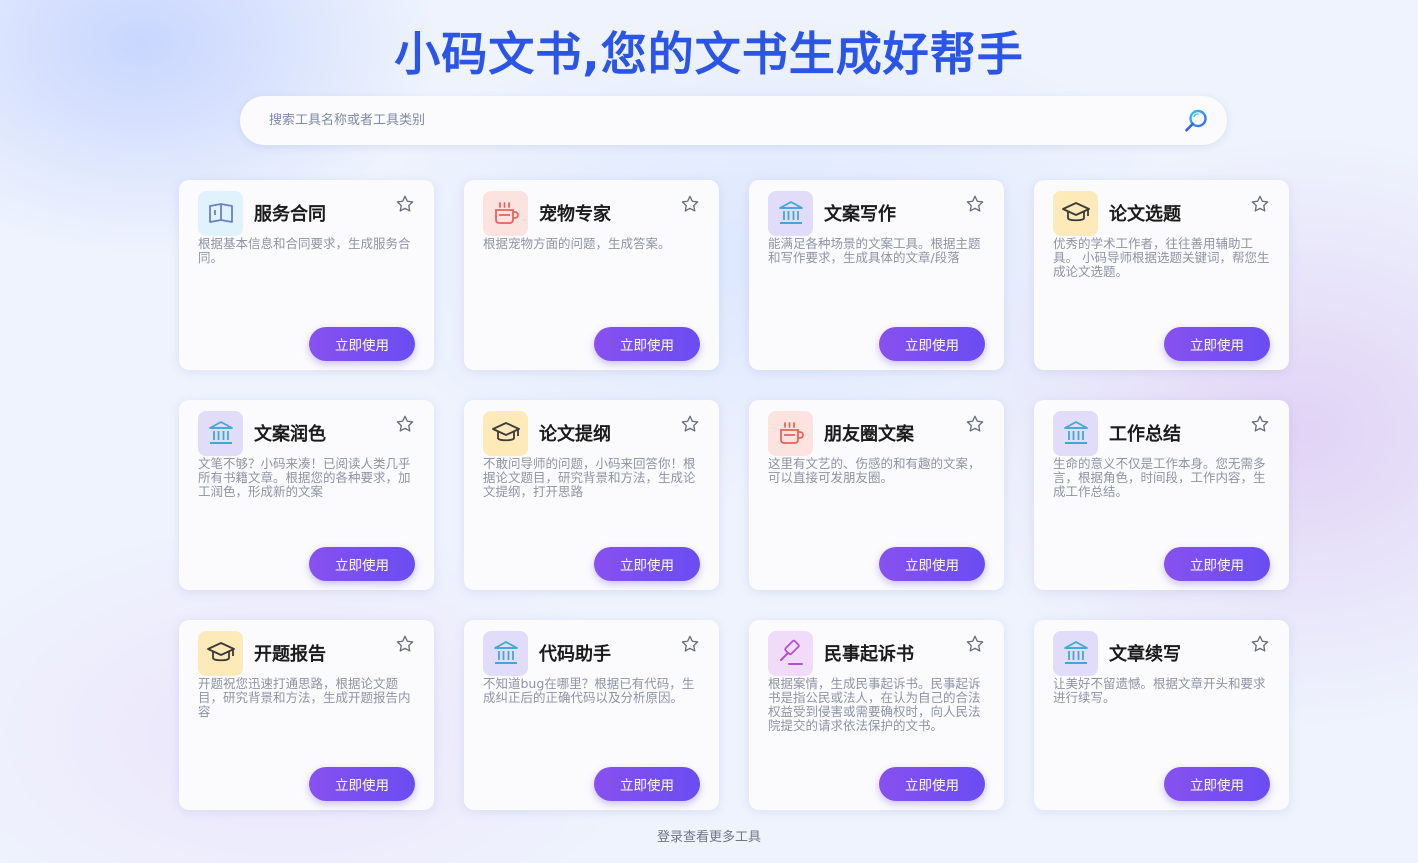 This screenshot has width=1418, height=863. I want to click on card-description: 开题祝您迅速打通思路，根据论文题目，研究背景和方法，生成开题报告内容, so click(304, 698).